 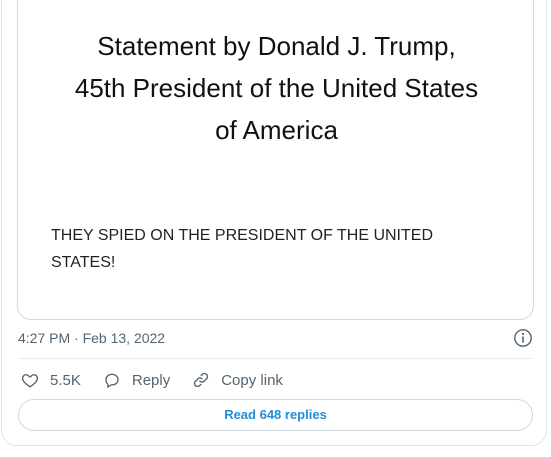 What do you see at coordinates (276, 46) in the screenshot?
I see `statement-title-line: Statement by Donald J. Trump,` at bounding box center [276, 46].